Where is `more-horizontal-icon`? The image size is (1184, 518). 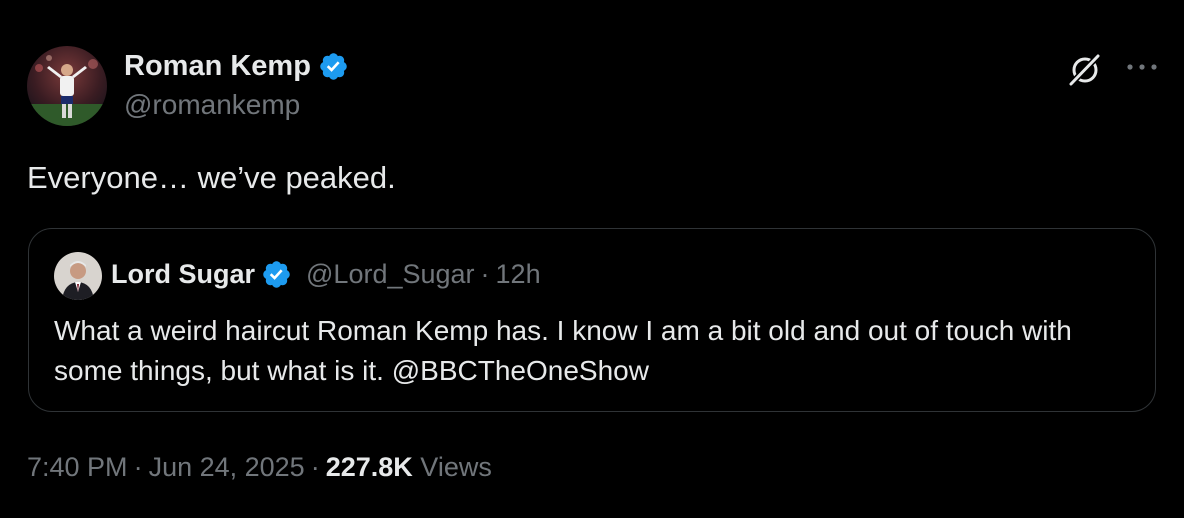 more-horizontal-icon is located at coordinates (1142, 67).